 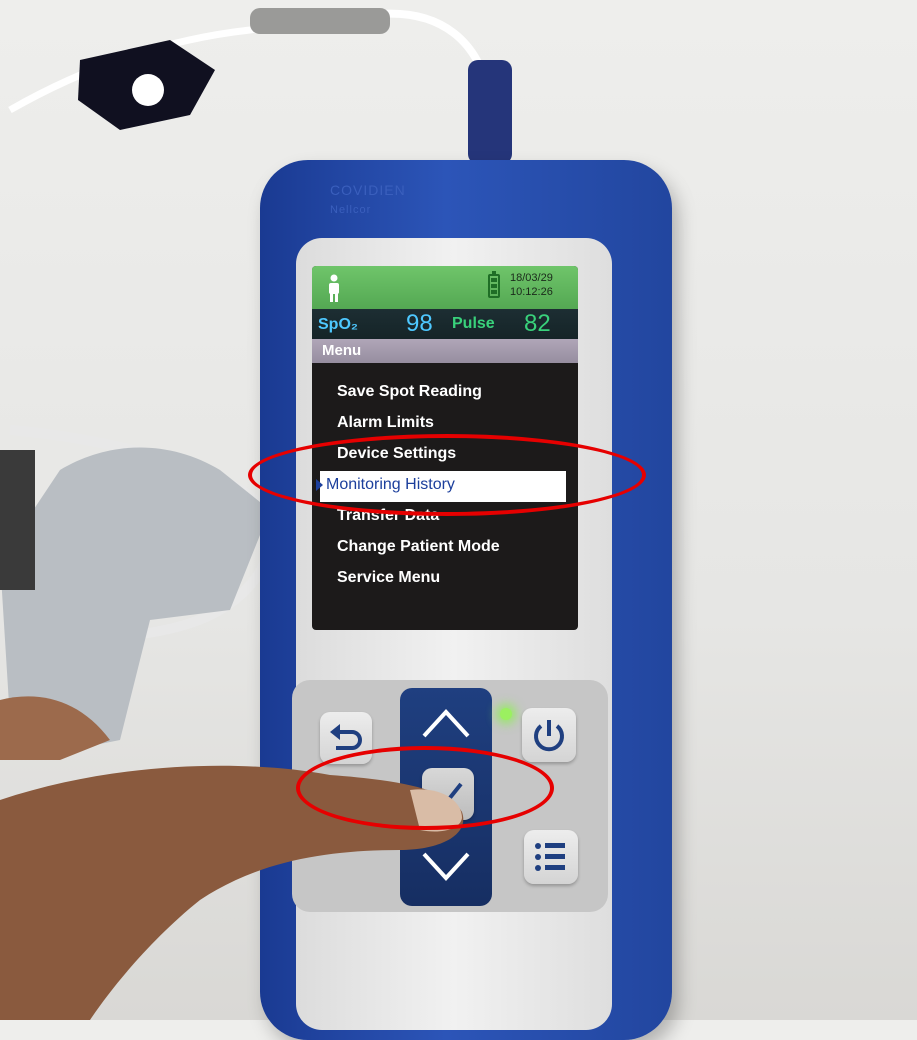 What do you see at coordinates (447, 475) in the screenshot?
I see `highlight-ellipse-monitoring-history` at bounding box center [447, 475].